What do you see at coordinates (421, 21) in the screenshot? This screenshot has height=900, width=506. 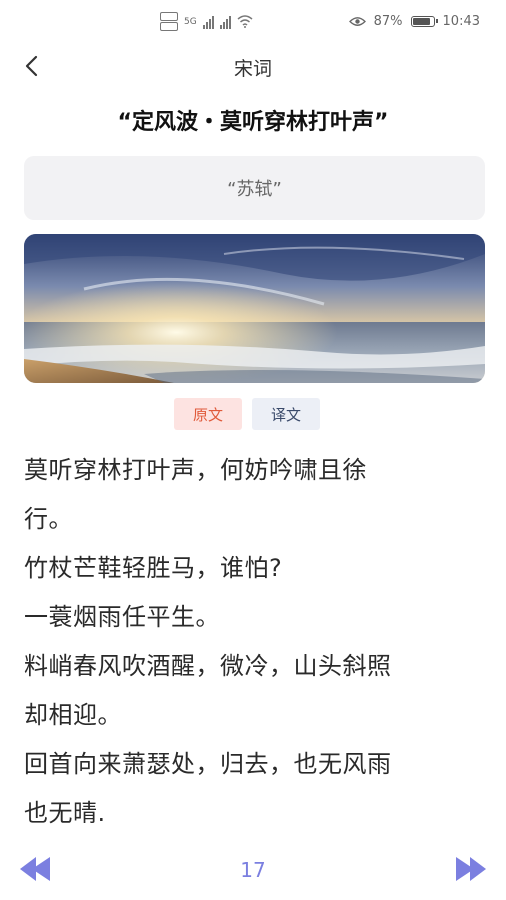 I see `battery-level` at bounding box center [421, 21].